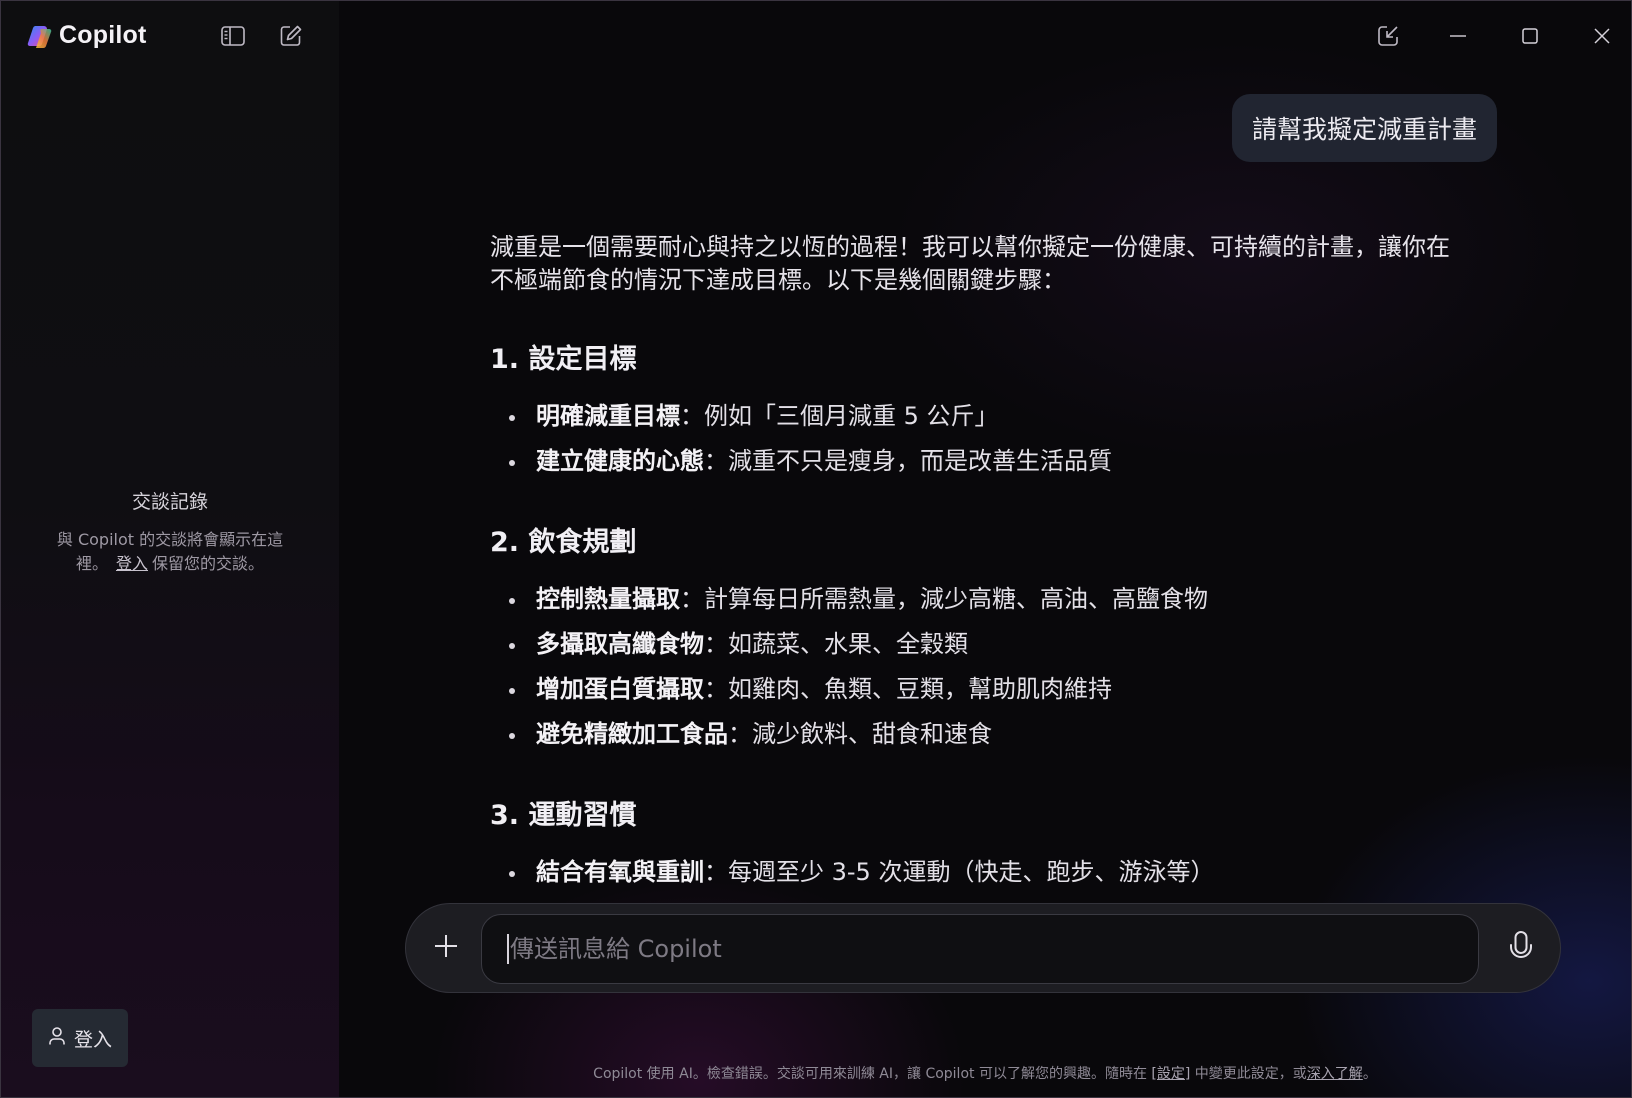  I want to click on history-empty-state: 交談記錄 與 Copilot 的交談將會顯示在這裡。 登入 保留您的交談。, so click(170, 531).